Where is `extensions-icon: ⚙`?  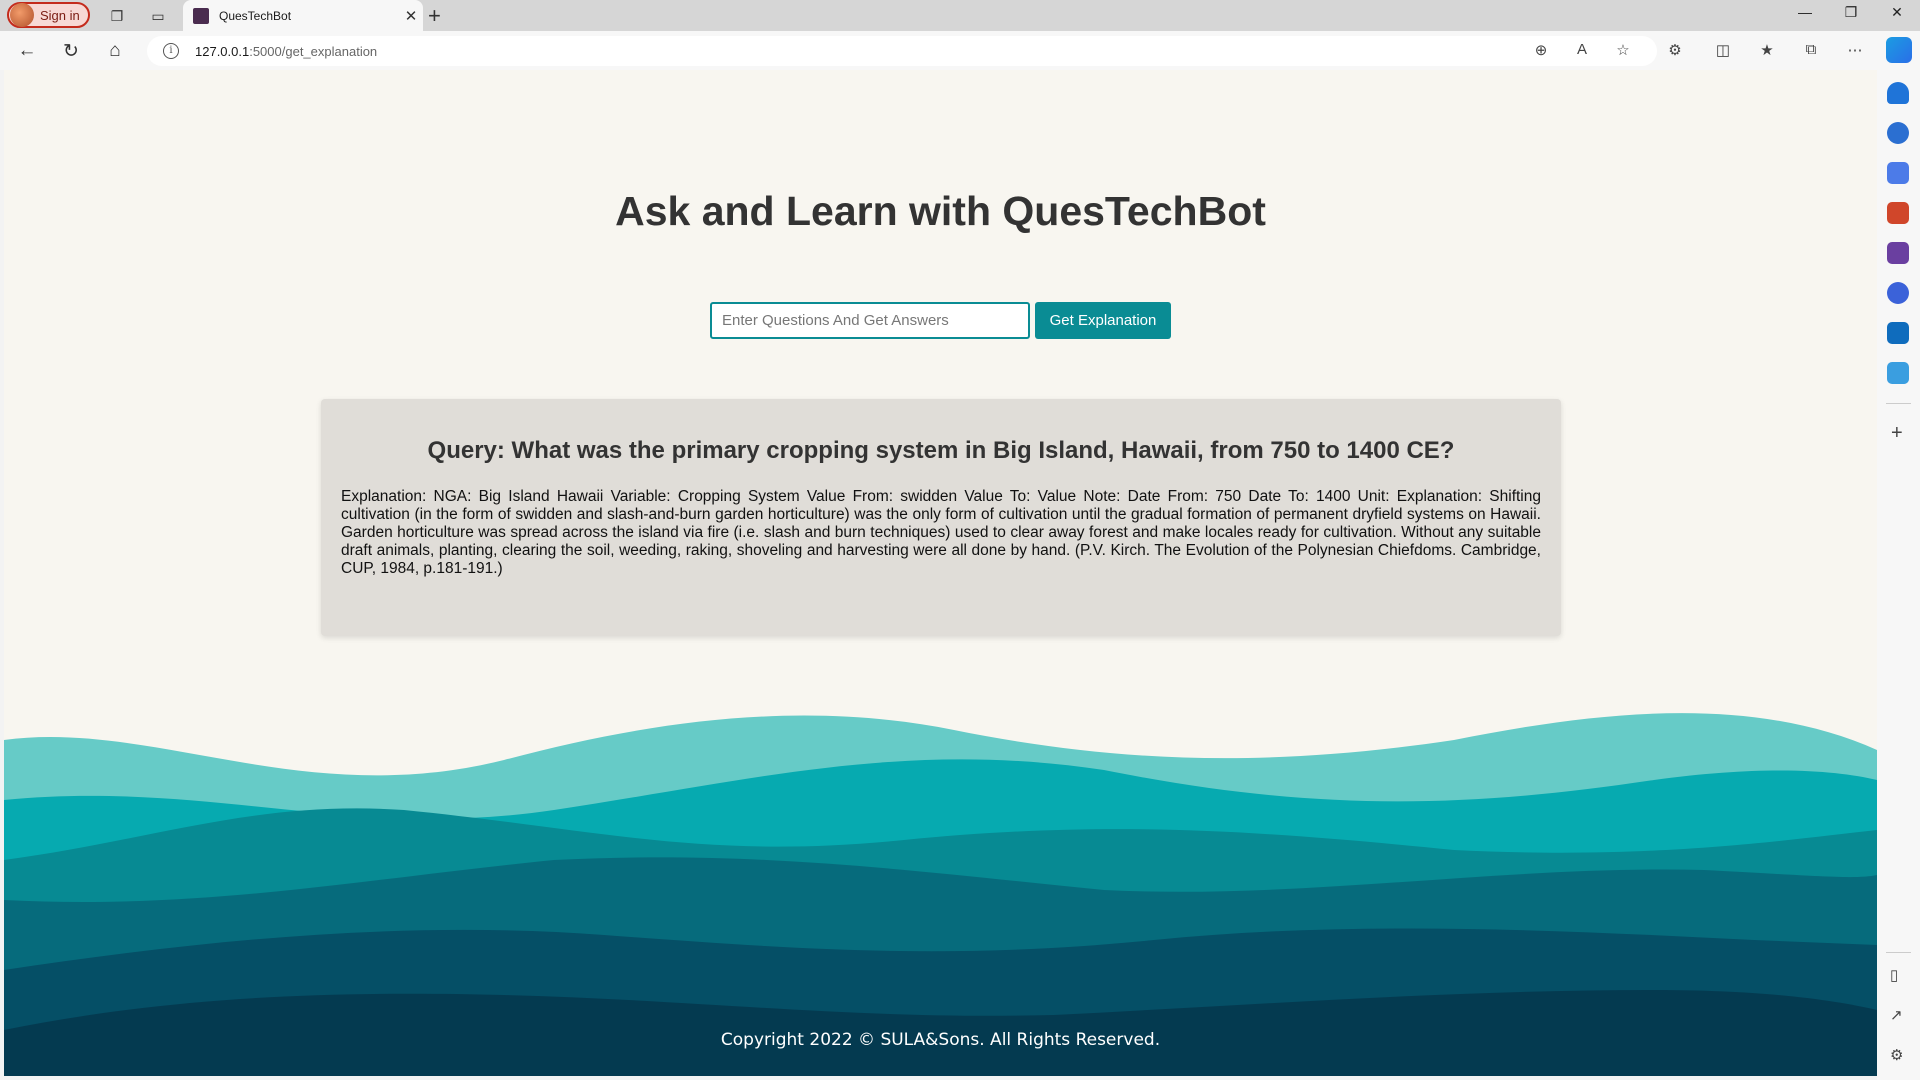 extensions-icon: ⚙ is located at coordinates (1675, 50).